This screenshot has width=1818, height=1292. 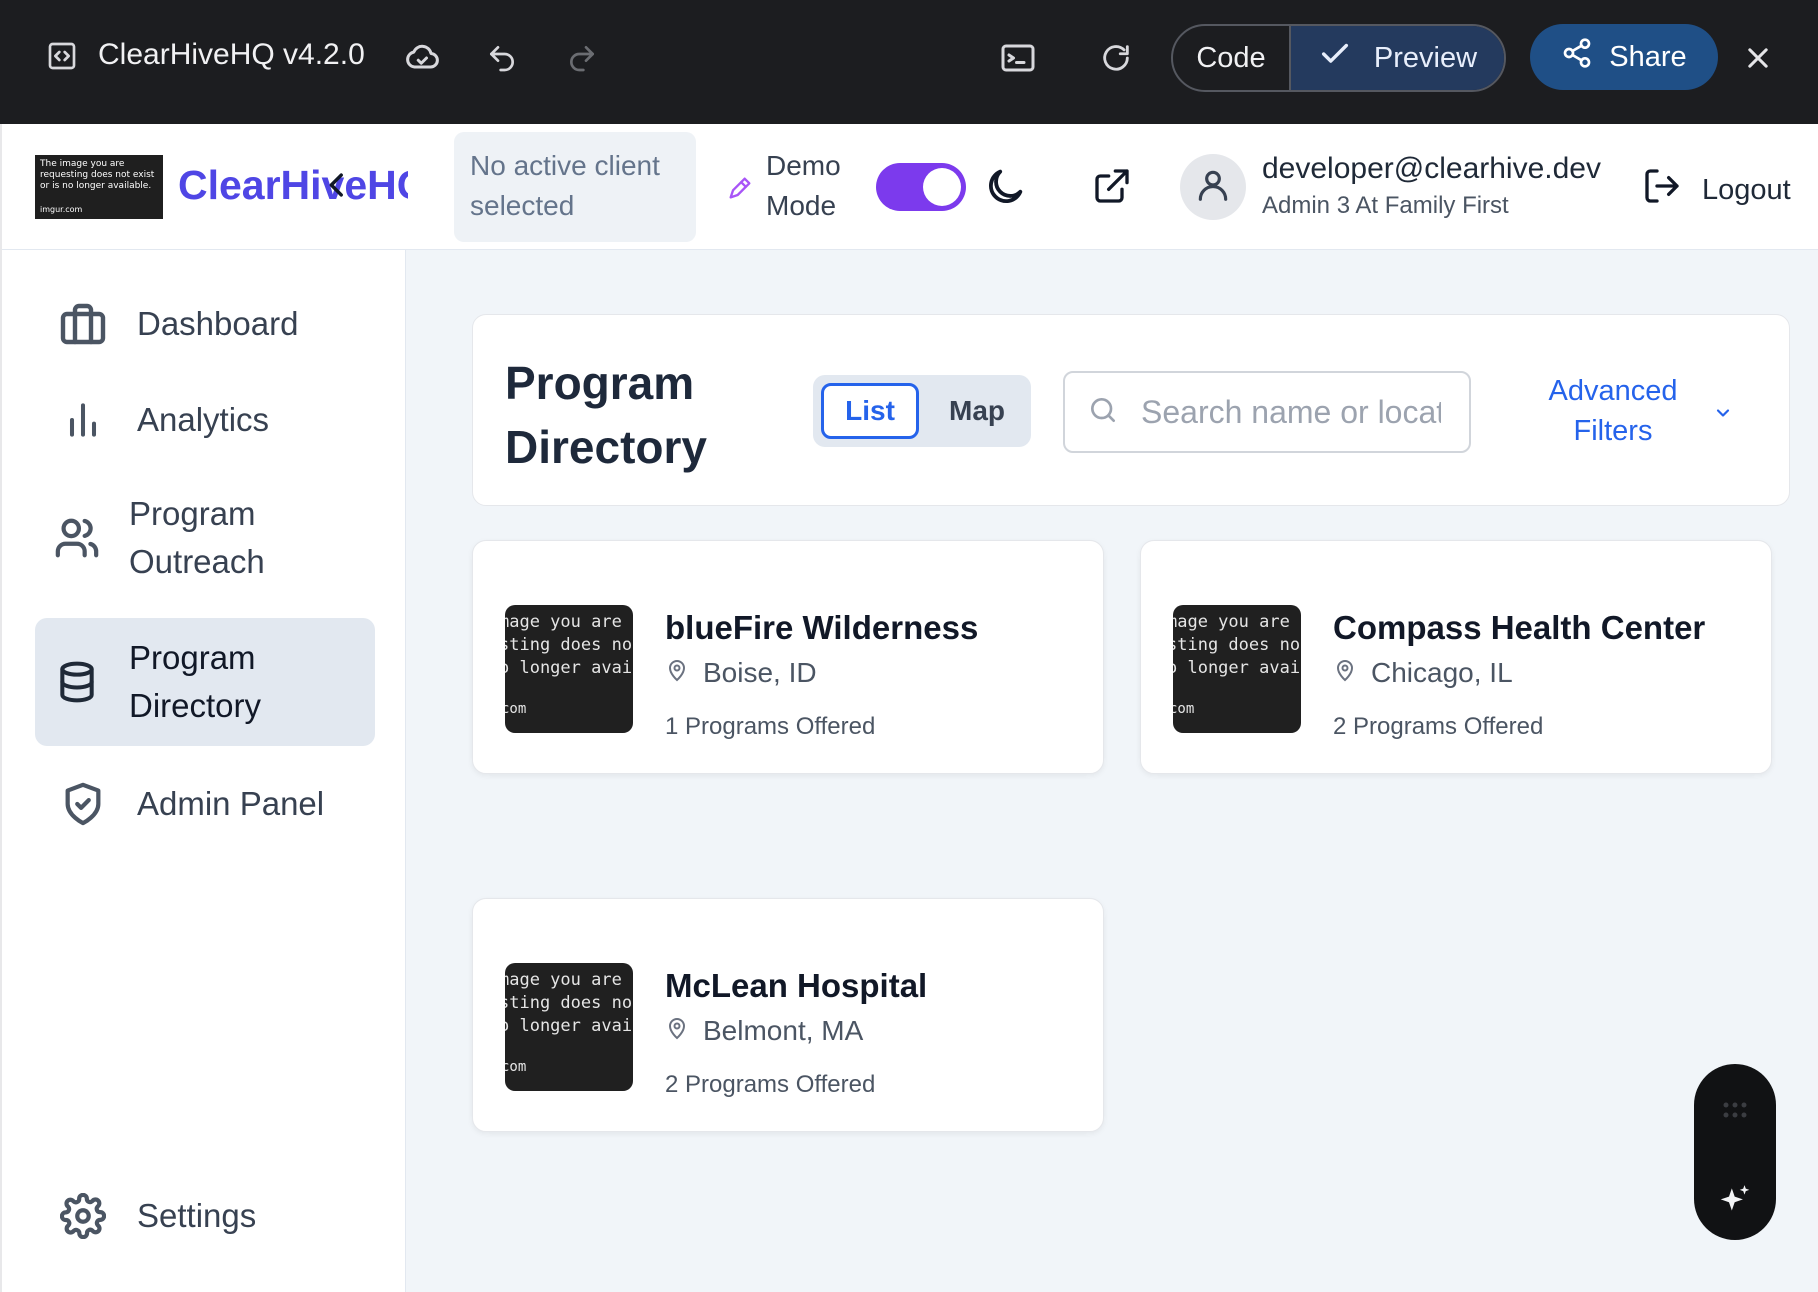 What do you see at coordinates (422, 58) in the screenshot?
I see `cloud-sync-icon` at bounding box center [422, 58].